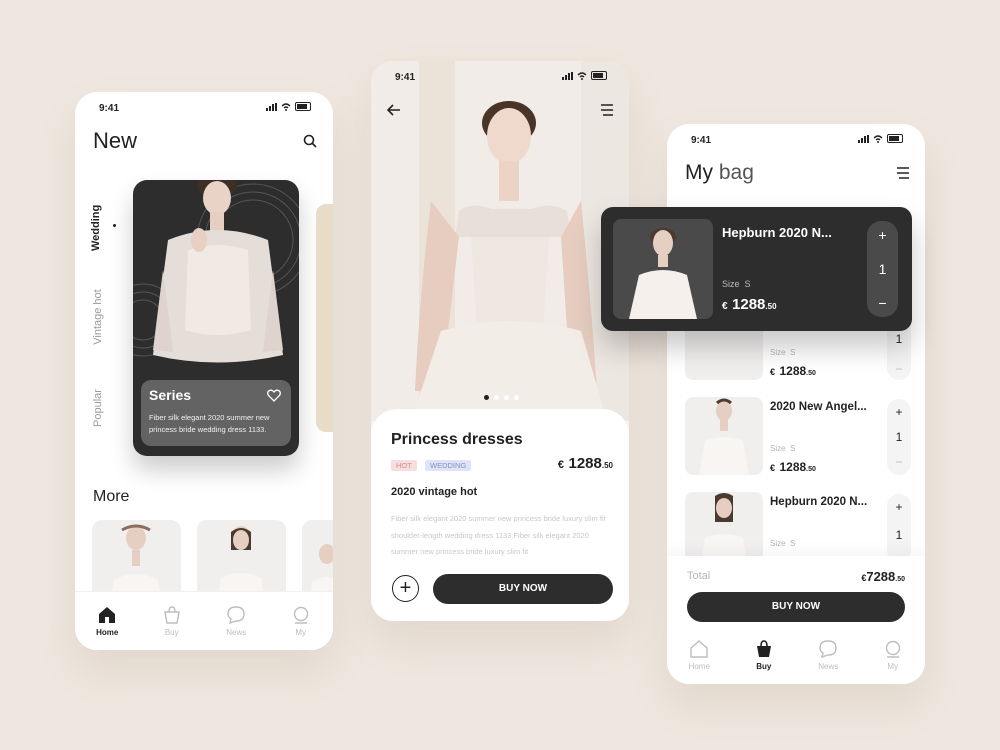 This screenshot has width=1000, height=750. I want to click on quantity-stepper: + 1, so click(899, 528).